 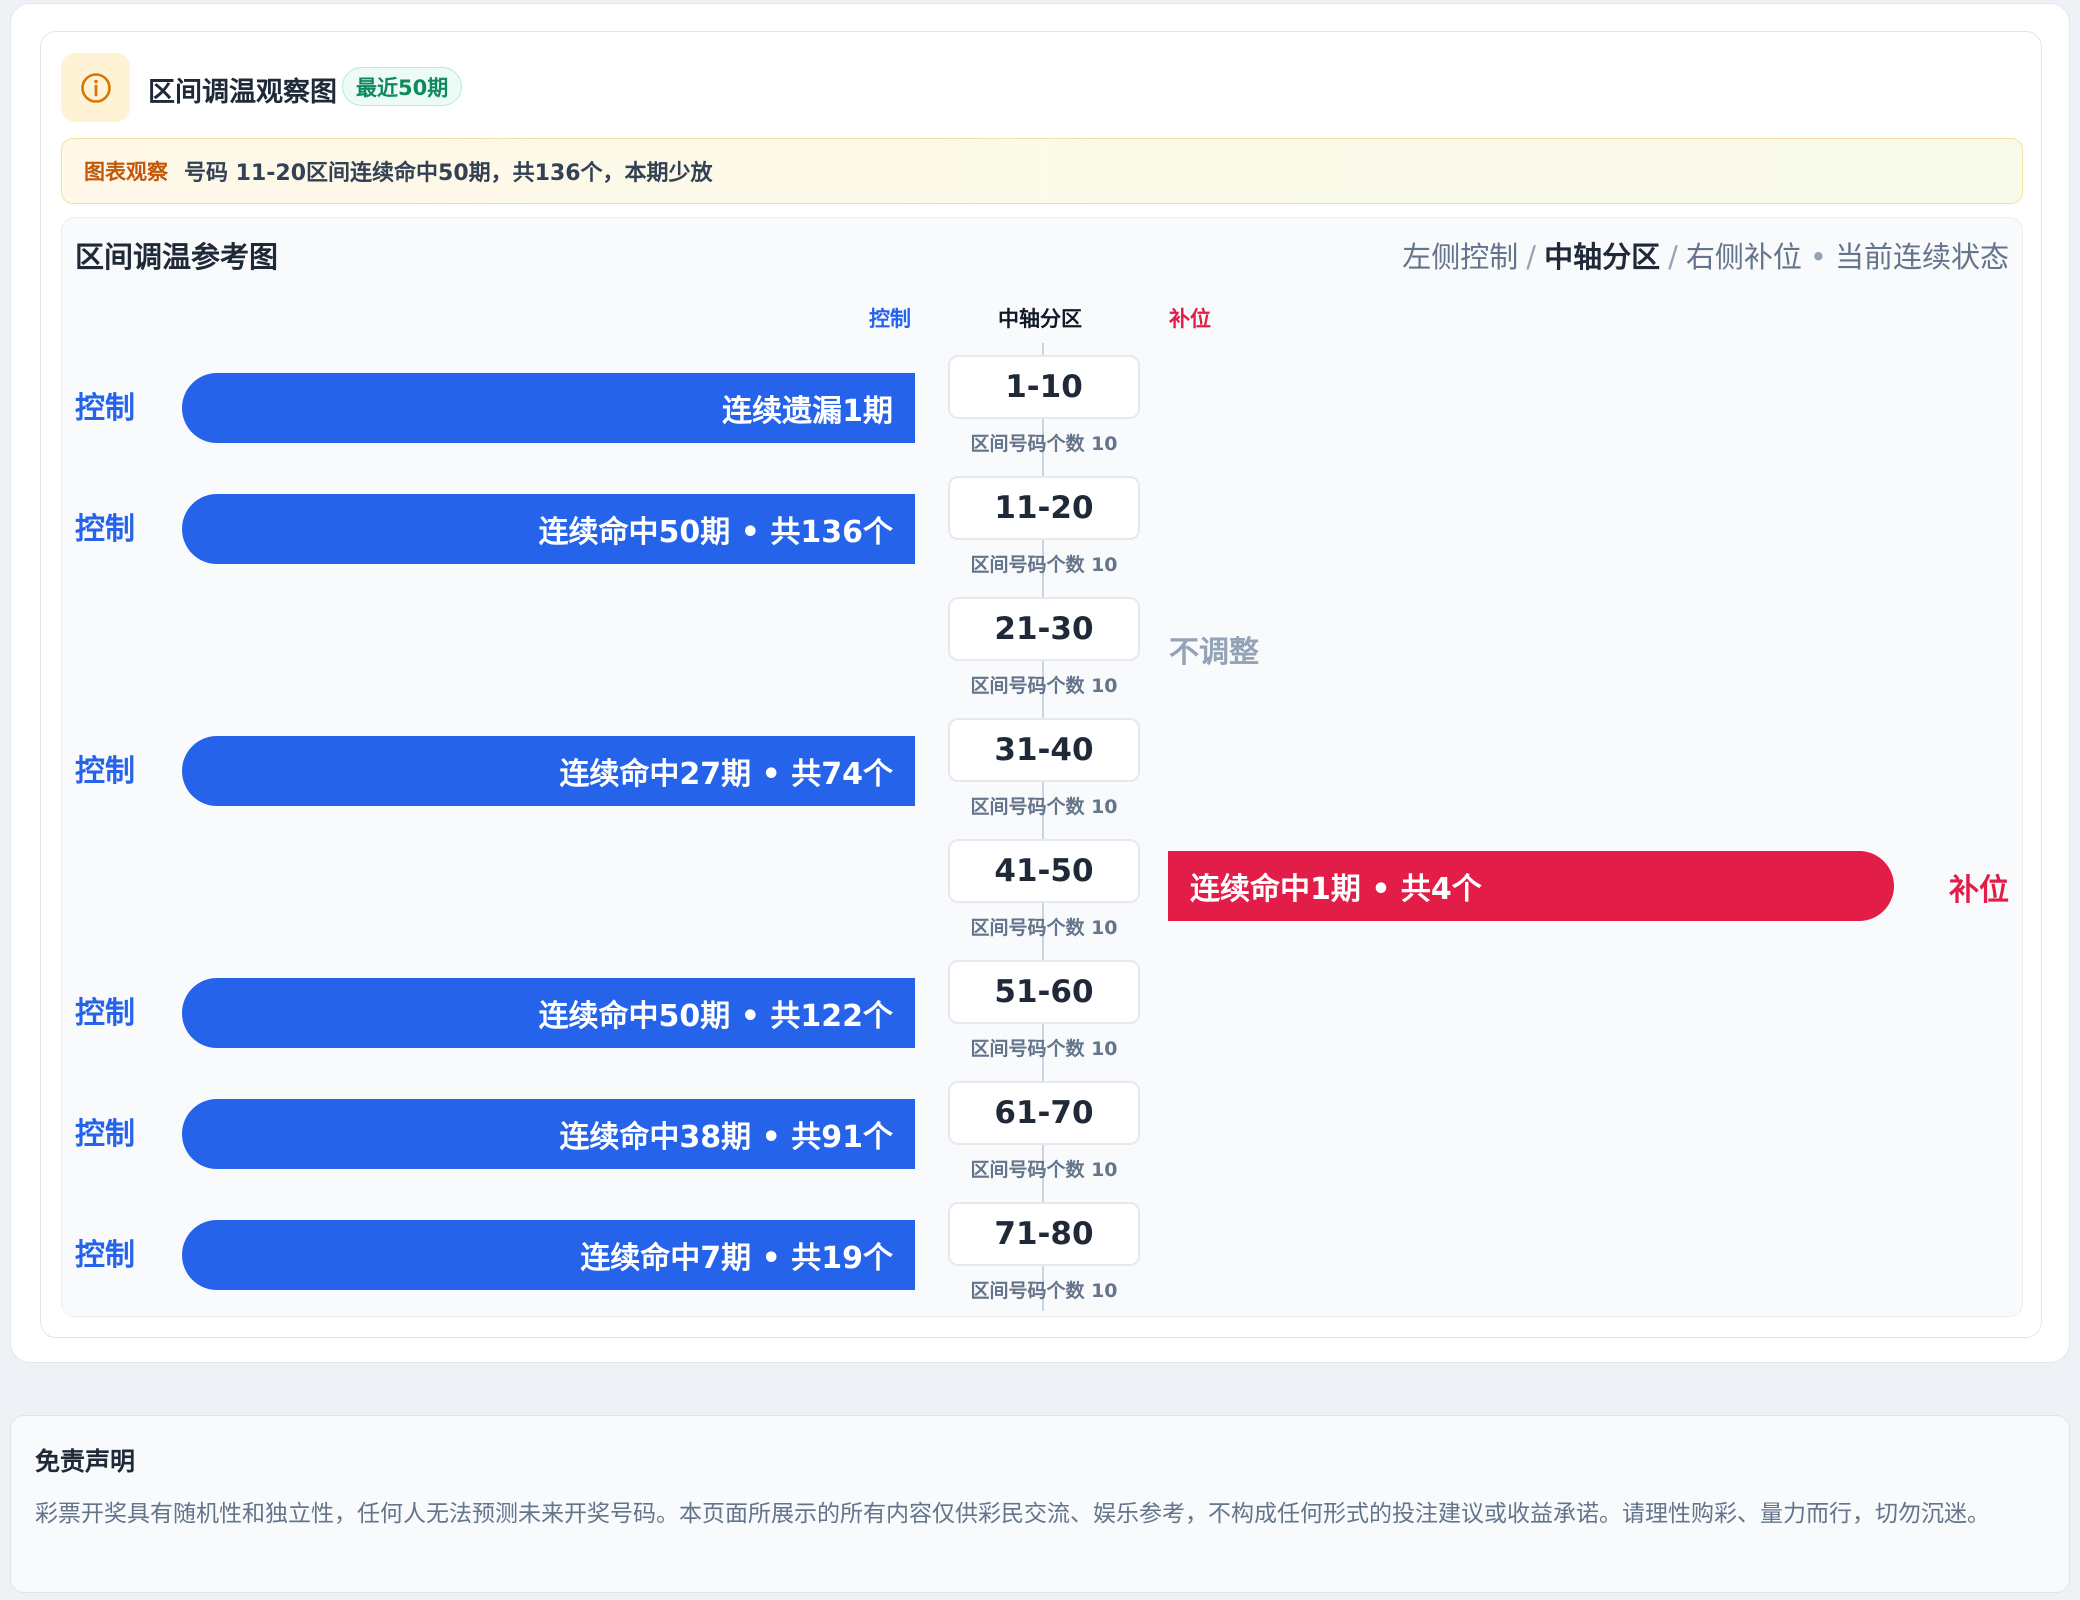 I want to click on disclaimer-title: 免责声明, so click(x=85, y=1461).